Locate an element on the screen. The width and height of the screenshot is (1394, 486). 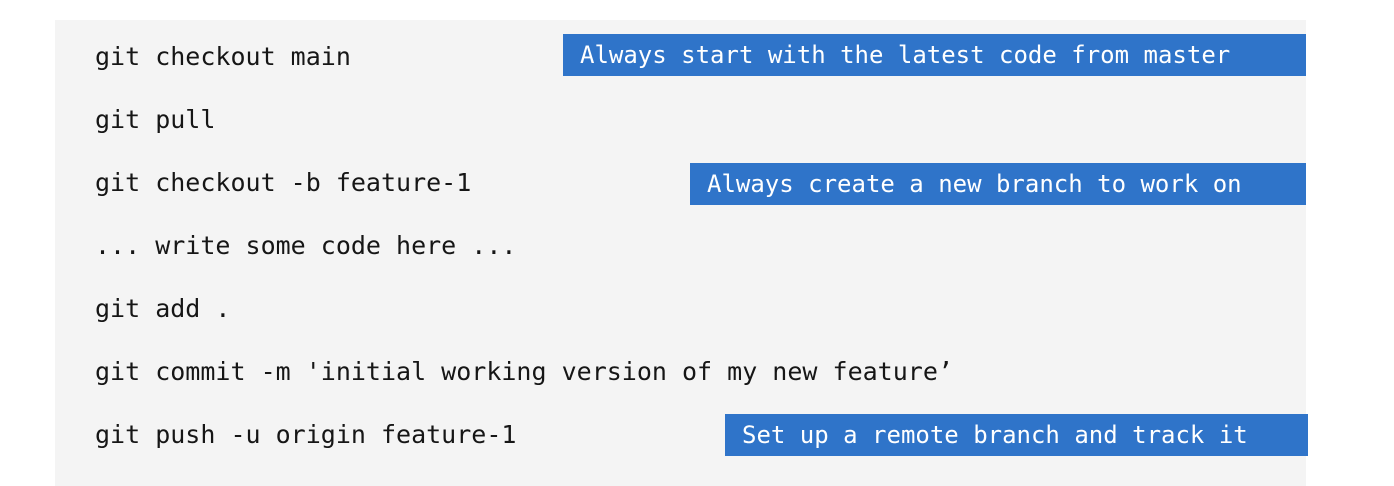
code-line-checkout-branch: git checkout -b feature-1 is located at coordinates (283, 182).